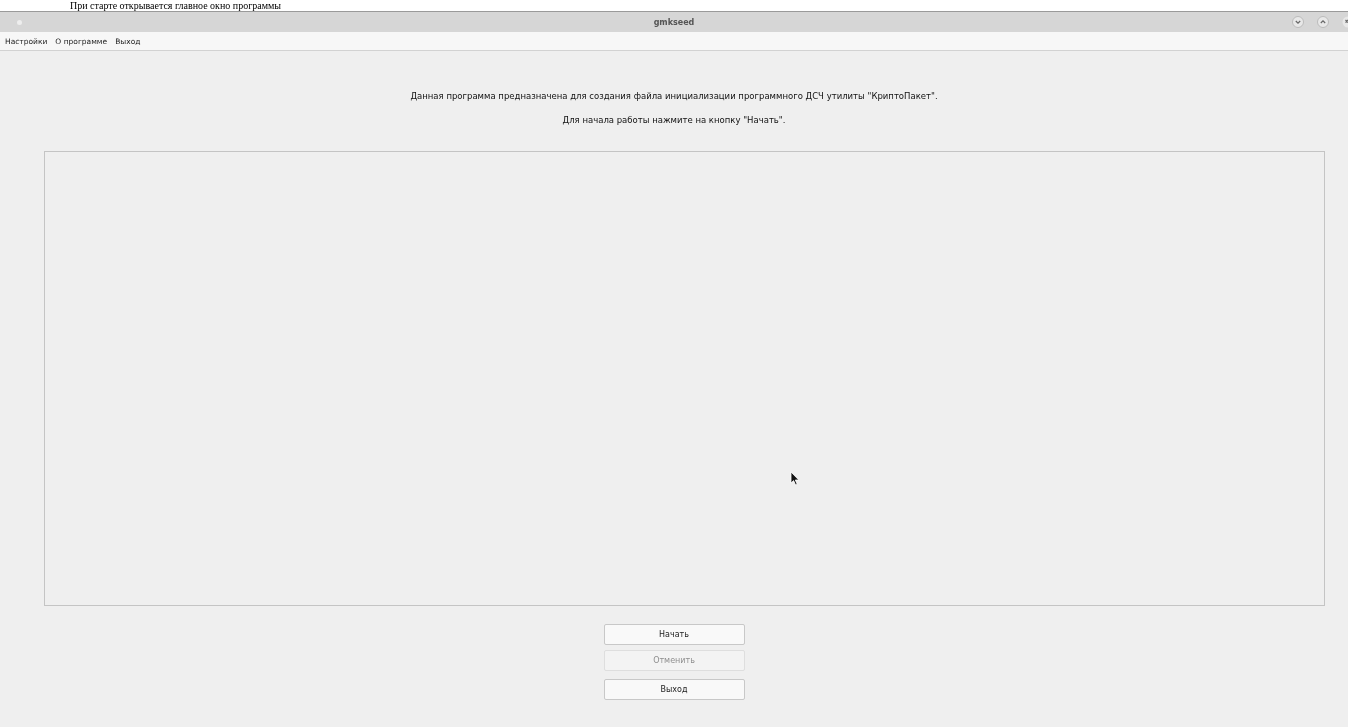 Image resolution: width=1348 pixels, height=727 pixels. Describe the element at coordinates (674, 120) in the screenshot. I see `intro-text: Для начала работы нажмите на кнопку "Начать".` at that location.